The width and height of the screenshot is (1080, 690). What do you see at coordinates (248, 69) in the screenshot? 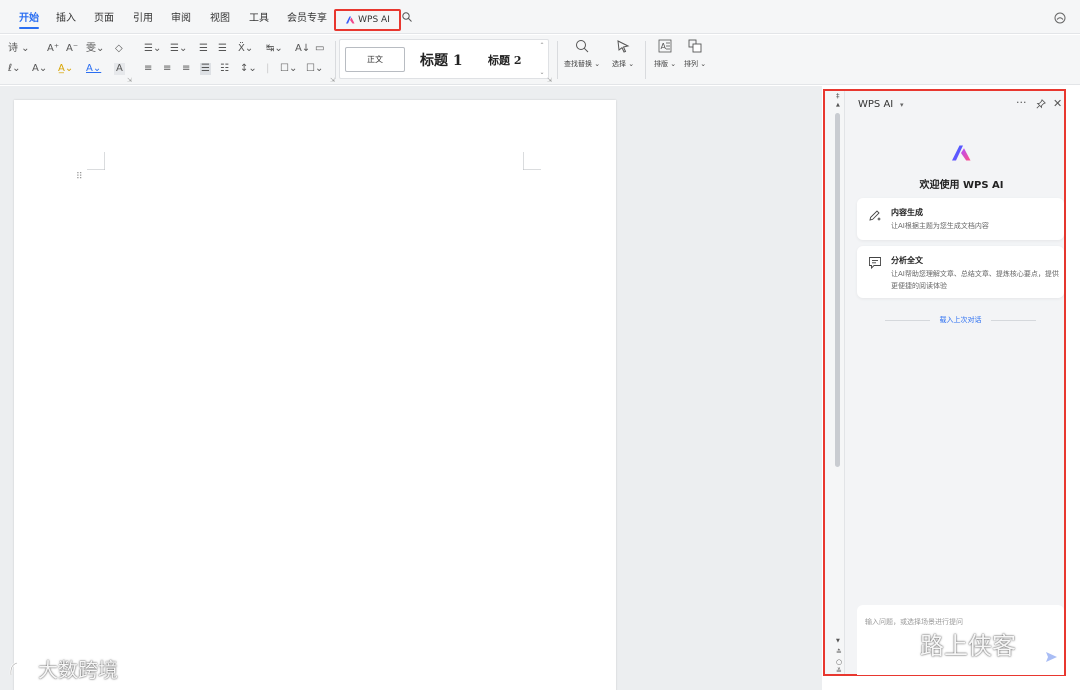
I see `line-spacing-icon: ↕⌄` at bounding box center [248, 69].